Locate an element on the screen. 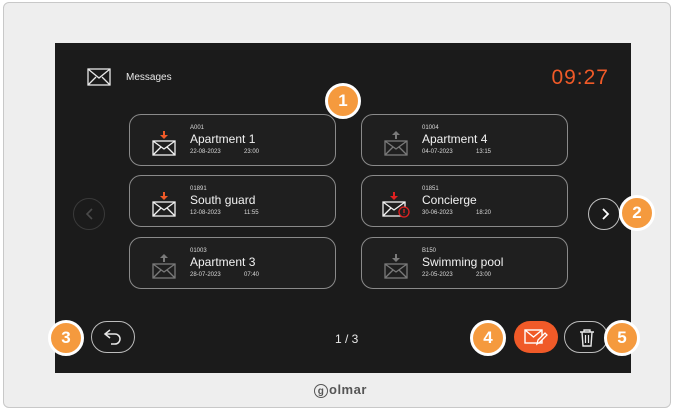  new-message-button is located at coordinates (536, 337).